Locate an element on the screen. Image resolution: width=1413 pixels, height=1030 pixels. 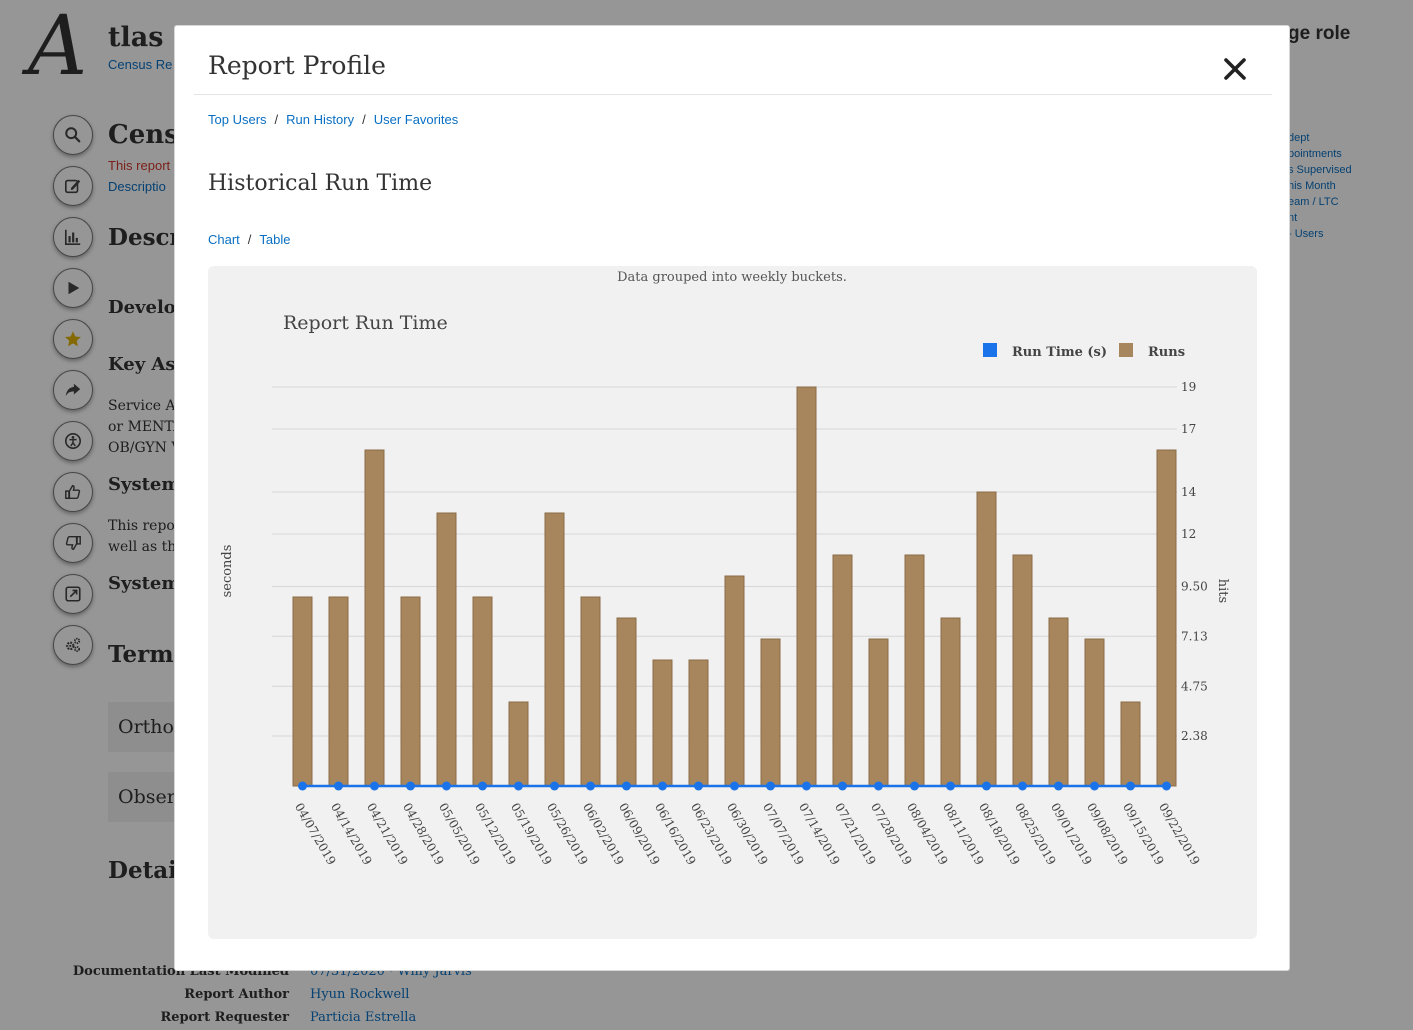
nav-run-history: Run History is located at coordinates (320, 119).